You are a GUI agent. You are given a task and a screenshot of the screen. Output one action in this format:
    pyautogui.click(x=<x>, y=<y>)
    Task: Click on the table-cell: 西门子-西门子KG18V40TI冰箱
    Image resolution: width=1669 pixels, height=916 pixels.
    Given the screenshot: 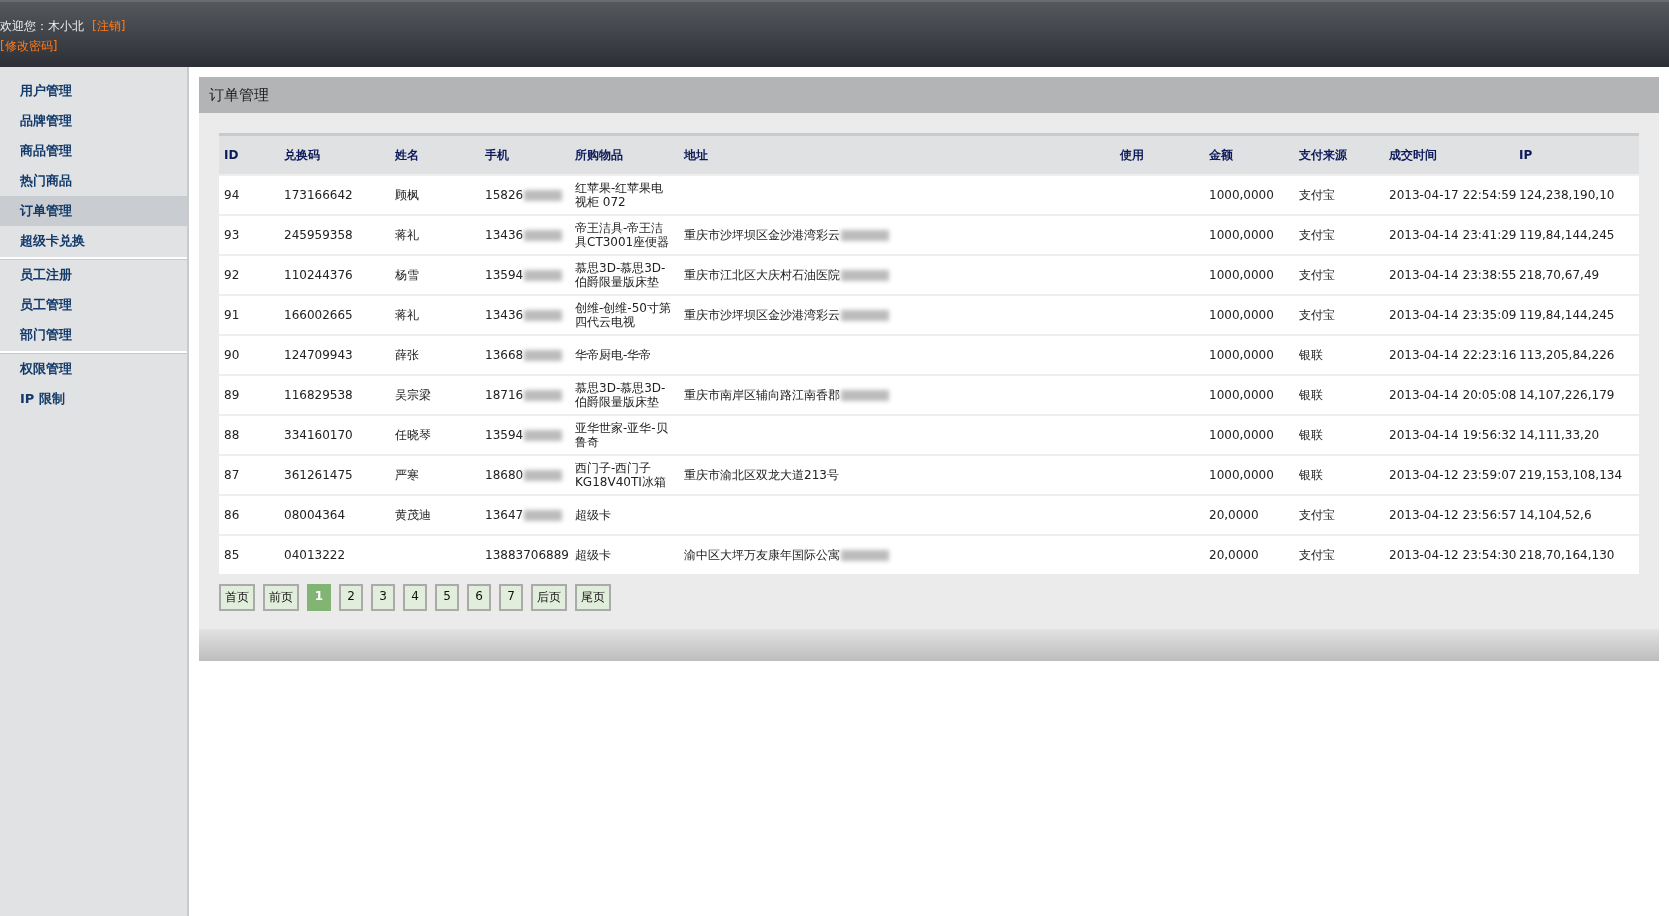 What is the action you would take?
    pyautogui.click(x=620, y=475)
    